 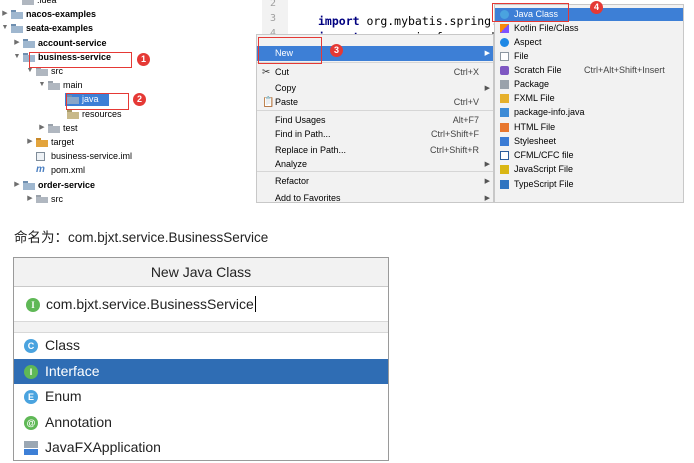 What do you see at coordinates (589, 98) in the screenshot?
I see `submenu-item-fxml-file: FXML File` at bounding box center [589, 98].